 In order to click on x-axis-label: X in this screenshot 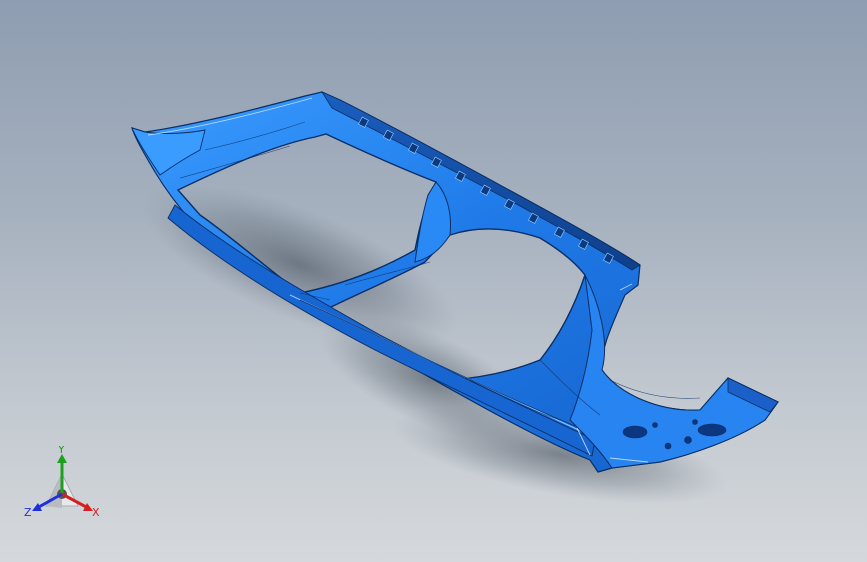, I will do `click(96, 512)`.